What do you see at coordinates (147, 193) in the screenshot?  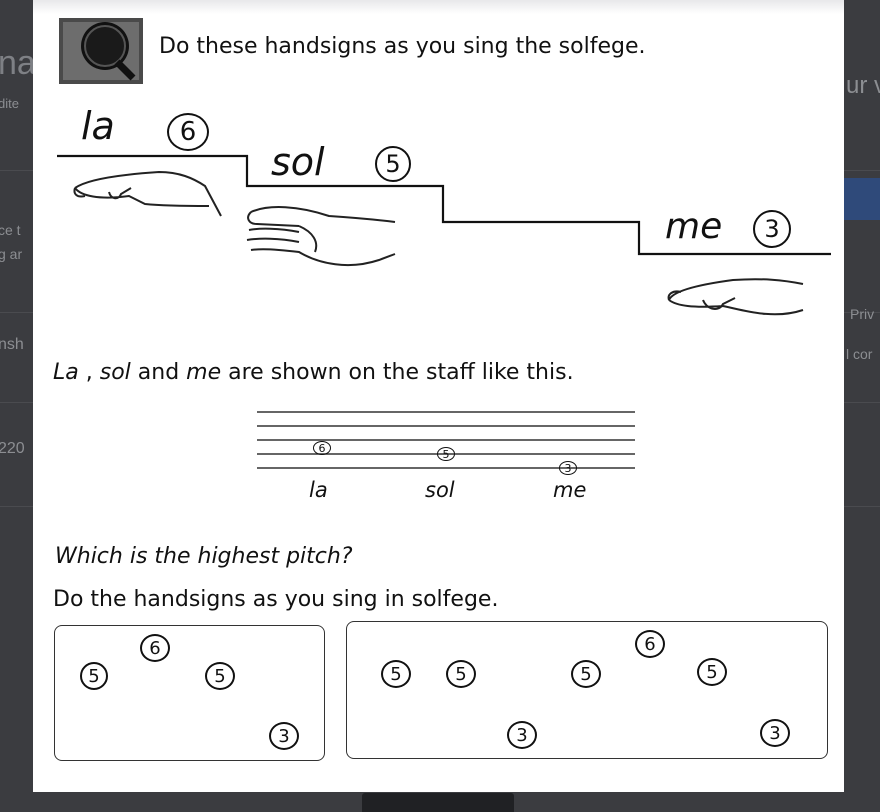 I see `hand-la-icon` at bounding box center [147, 193].